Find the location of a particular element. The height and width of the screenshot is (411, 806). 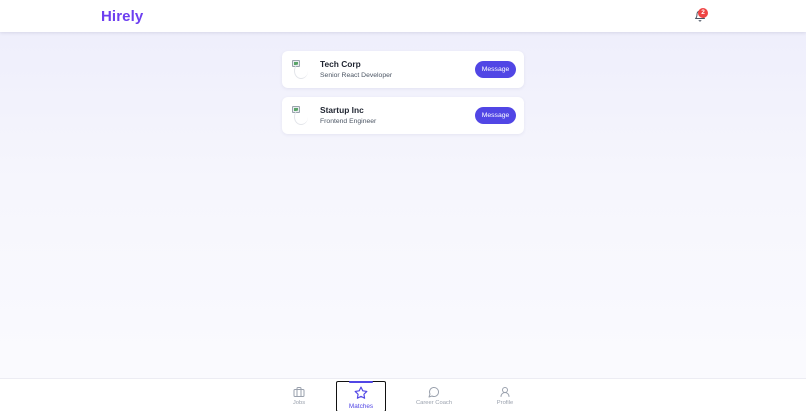

nav-item-profile: Profile is located at coordinates (505, 395).